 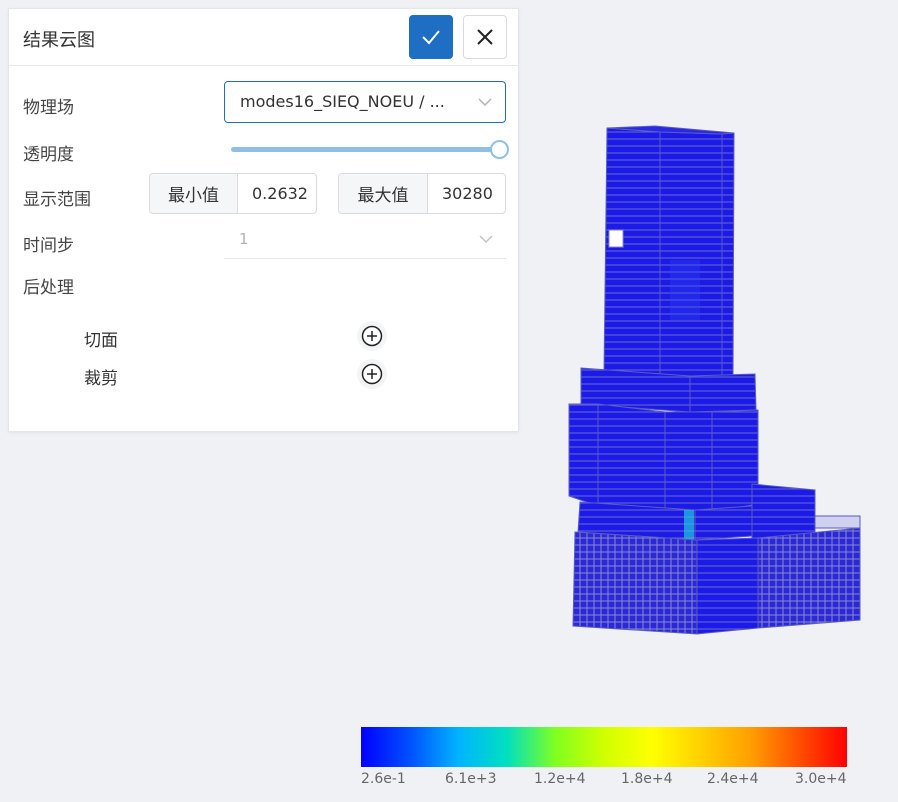 I want to click on check-icon, so click(x=431, y=37).